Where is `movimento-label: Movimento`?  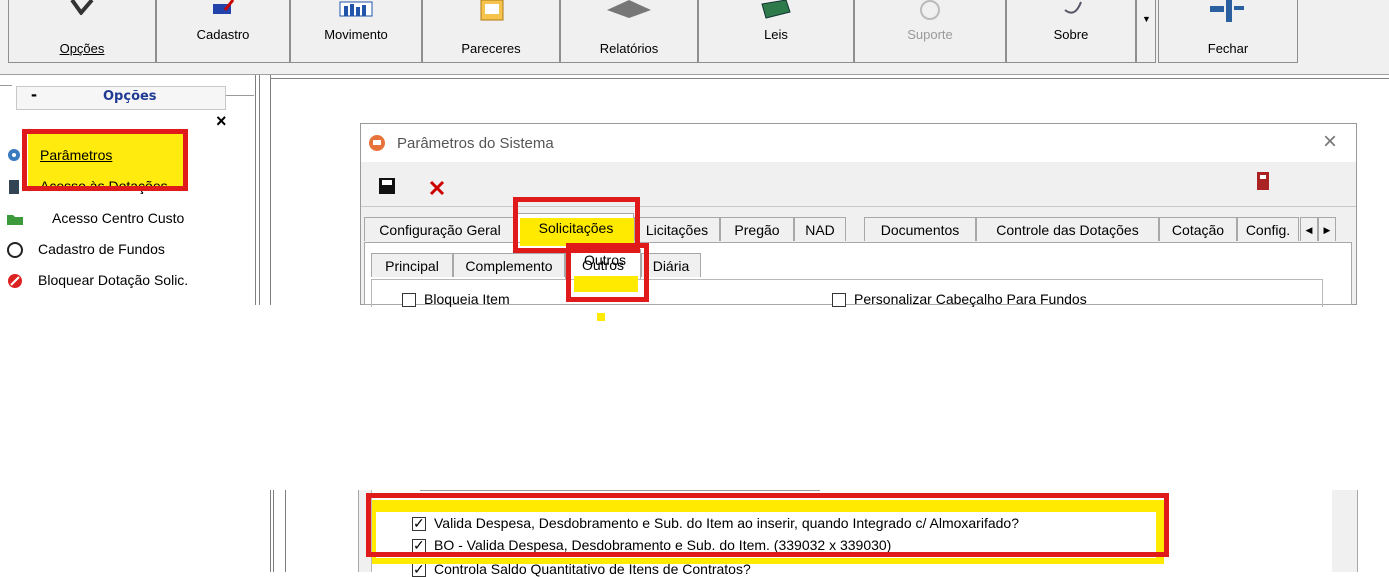 movimento-label: Movimento is located at coordinates (356, 34).